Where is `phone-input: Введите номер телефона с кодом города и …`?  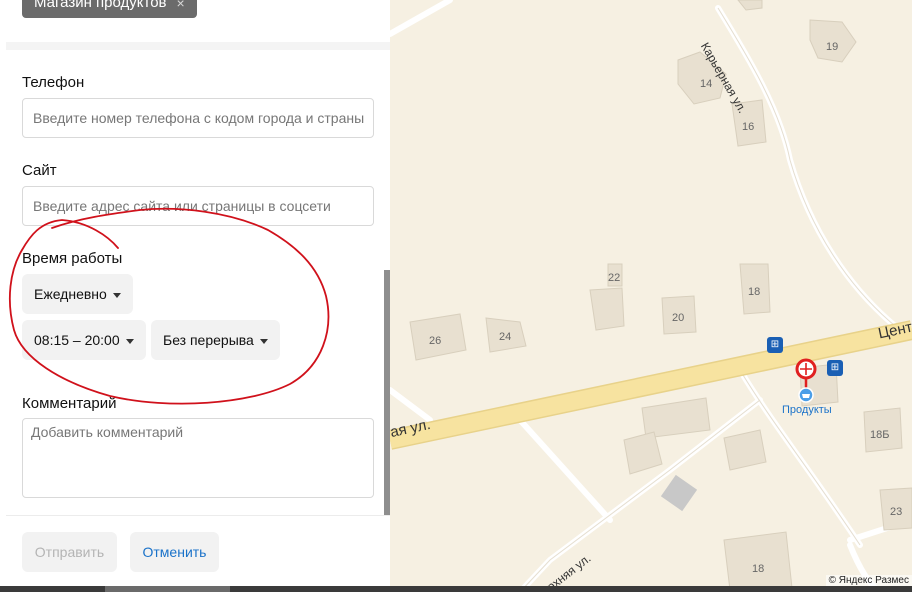 phone-input: Введите номер телефона с кодом города и … is located at coordinates (198, 118).